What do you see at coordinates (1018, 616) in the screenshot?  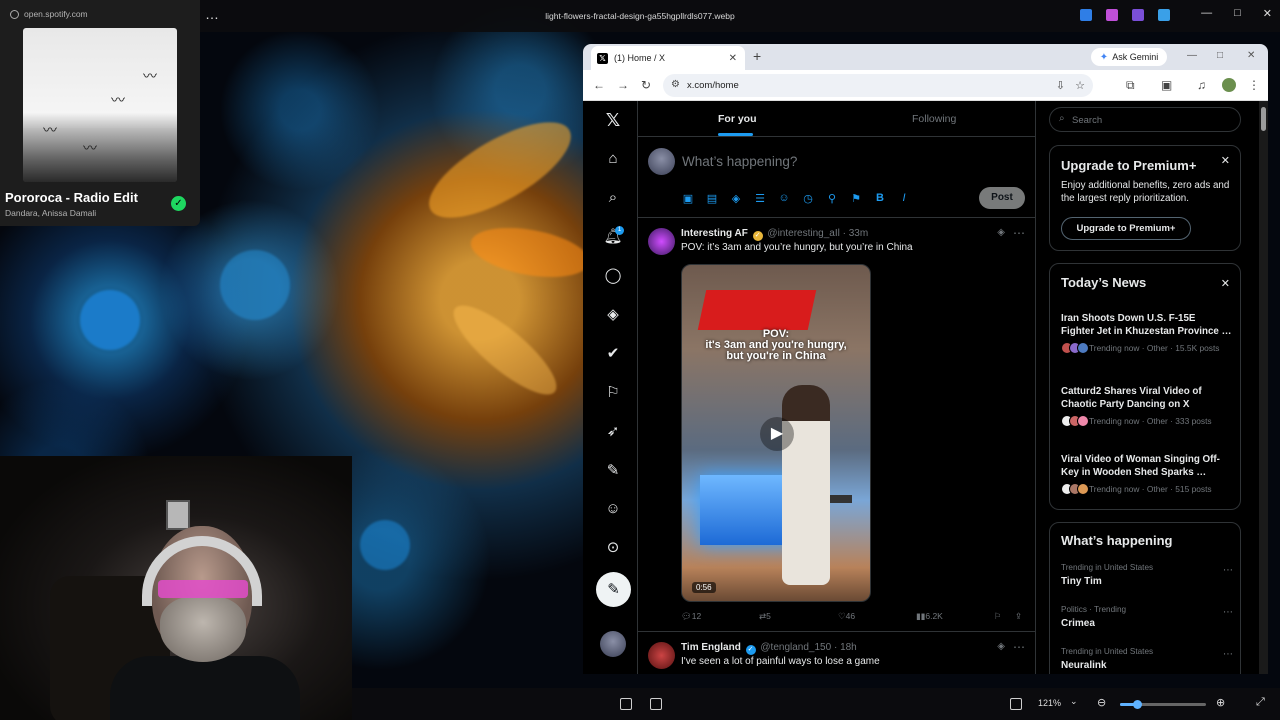 I see `share-icon: ⇪` at bounding box center [1018, 616].